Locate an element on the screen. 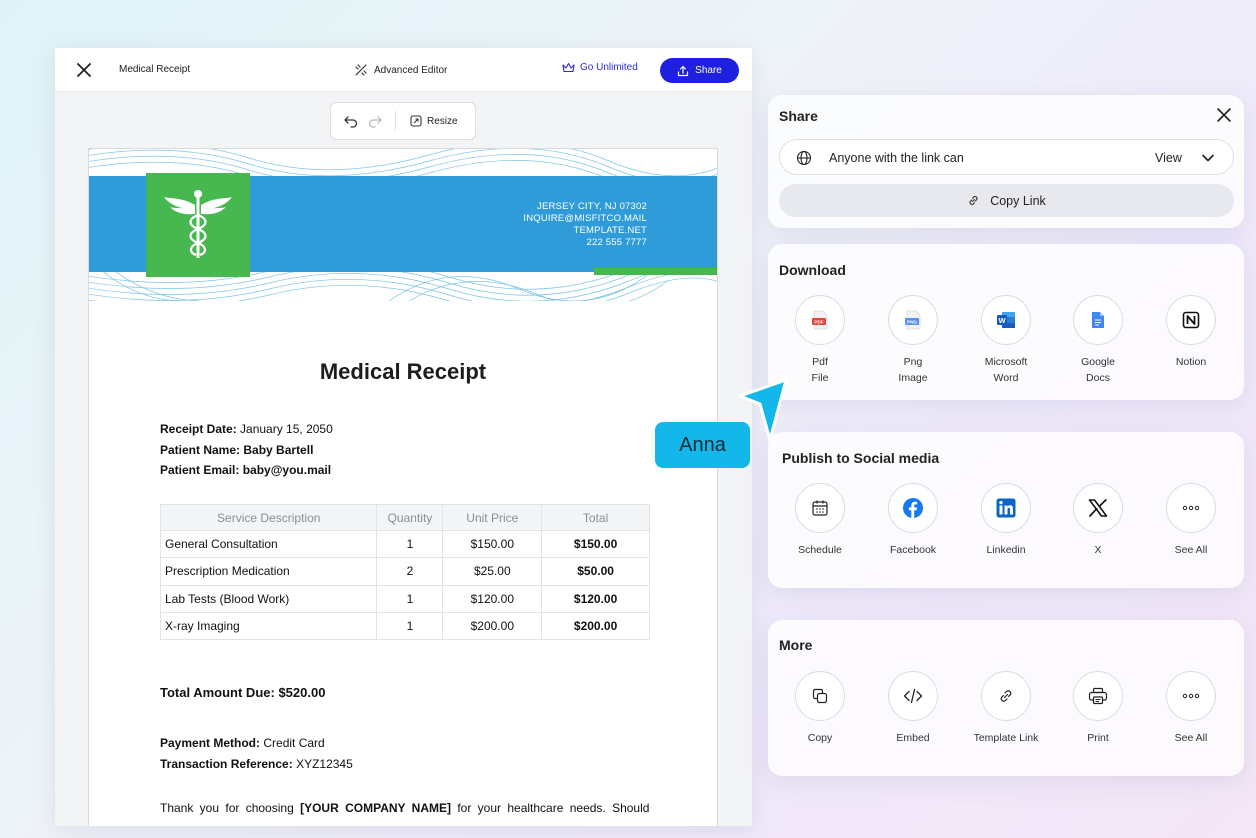 This screenshot has height=838, width=1256. linkedin-icon-circle is located at coordinates (1006, 508).